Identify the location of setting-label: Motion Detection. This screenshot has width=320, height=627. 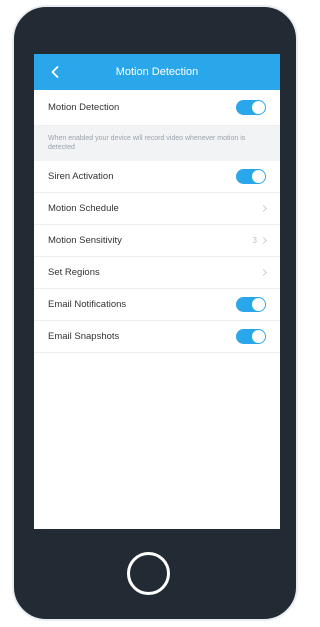
(84, 107).